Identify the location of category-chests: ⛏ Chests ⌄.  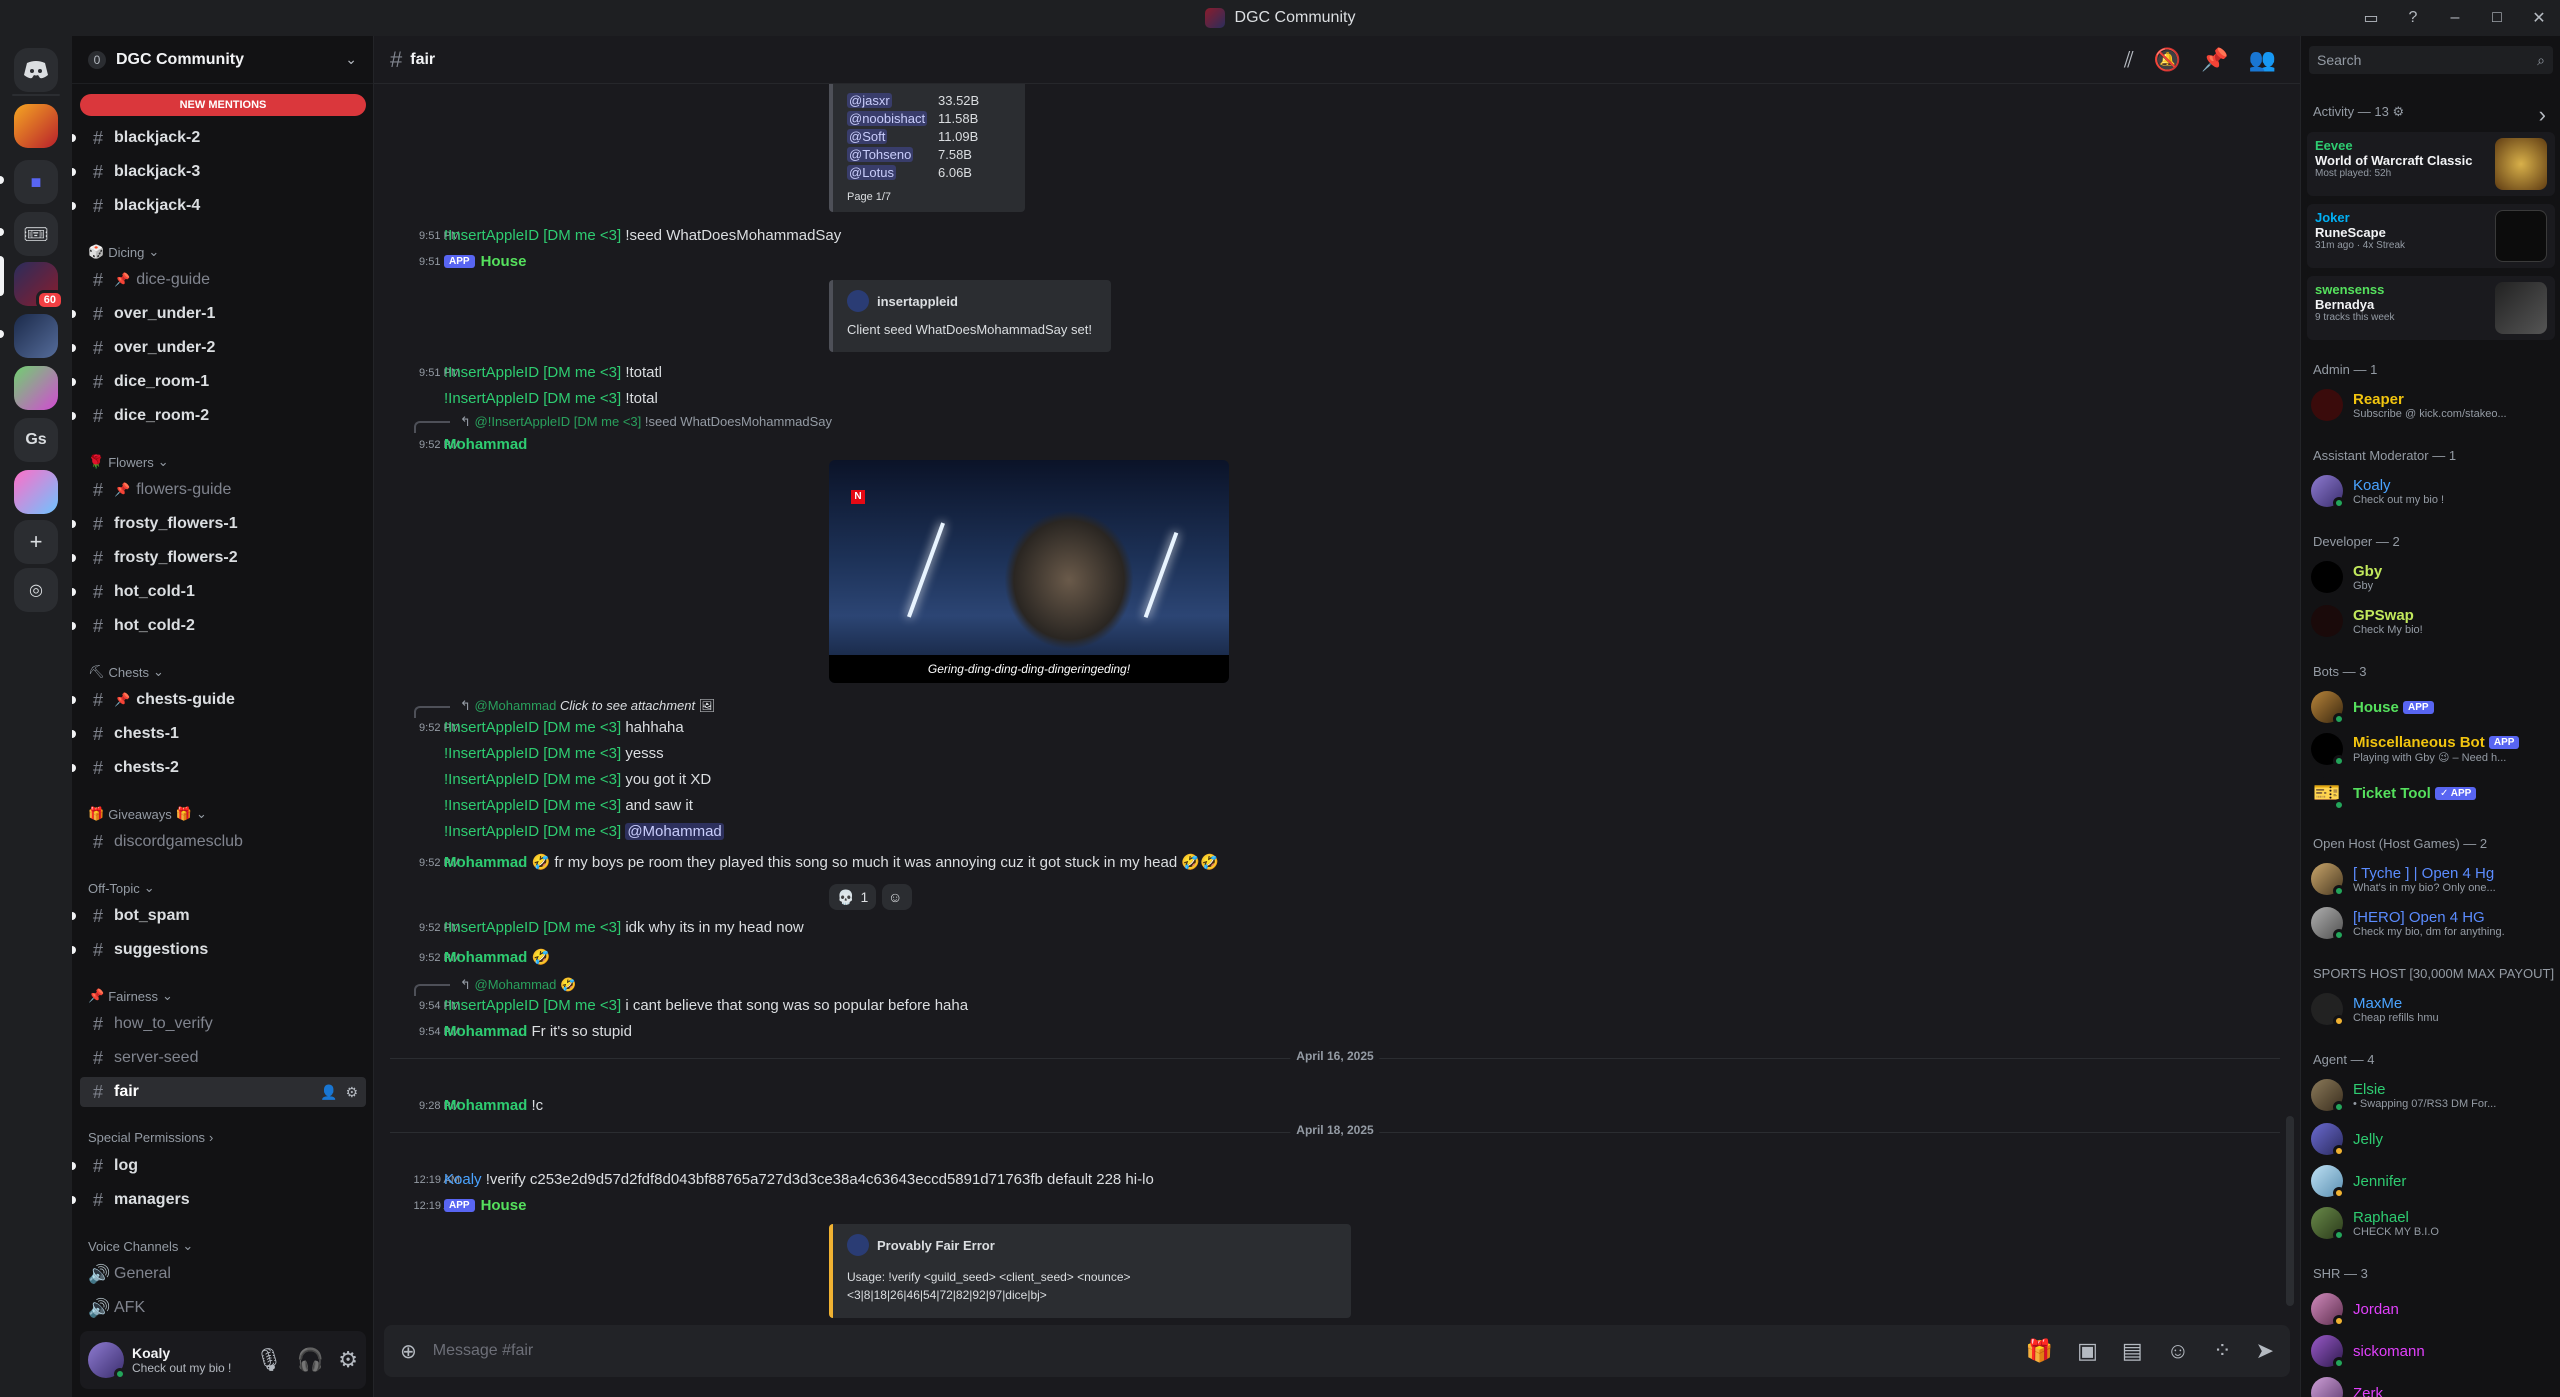
(126, 672).